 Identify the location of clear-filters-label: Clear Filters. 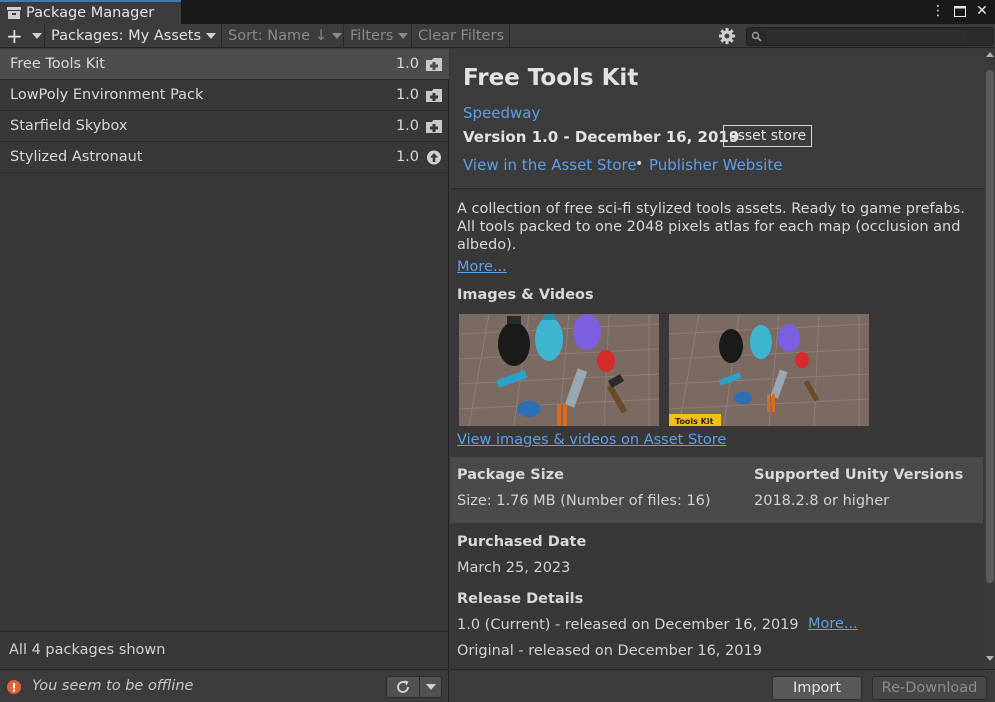
(461, 35).